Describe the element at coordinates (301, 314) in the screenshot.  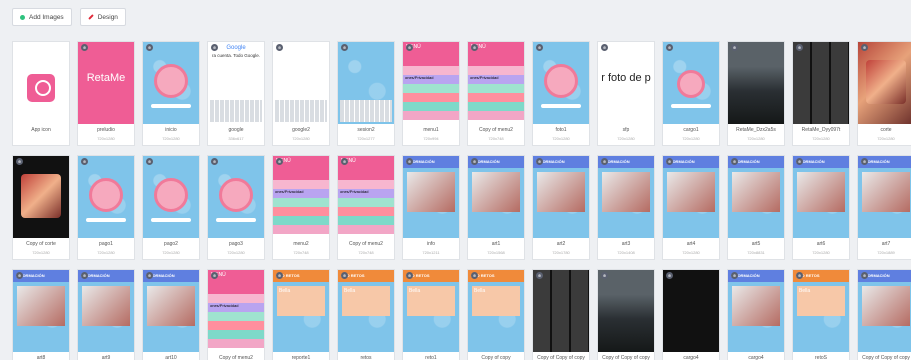
I see `screen-card: PRO RETOSBella⊕reporte1720x1280` at that location.